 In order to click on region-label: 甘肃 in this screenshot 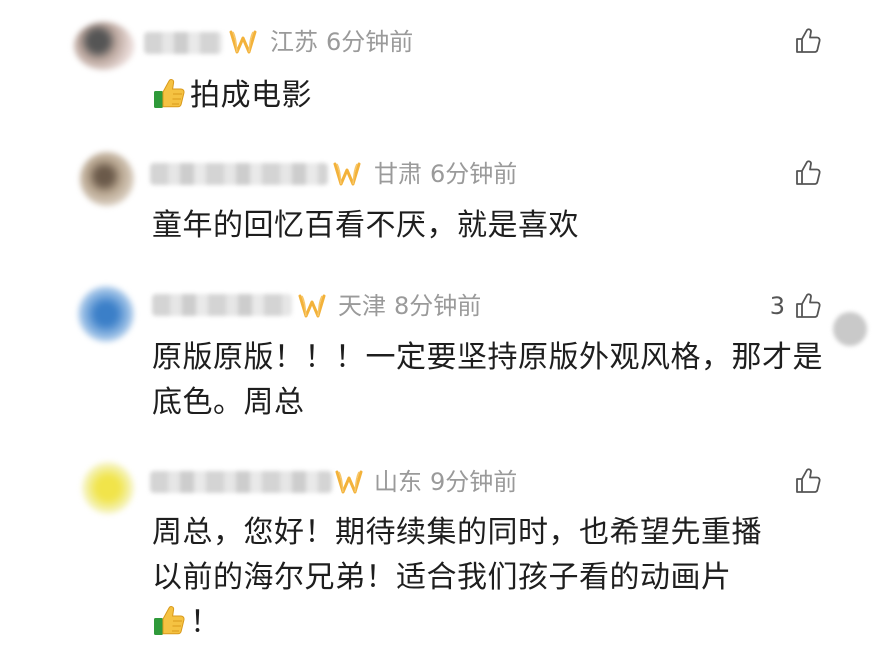, I will do `click(398, 174)`.